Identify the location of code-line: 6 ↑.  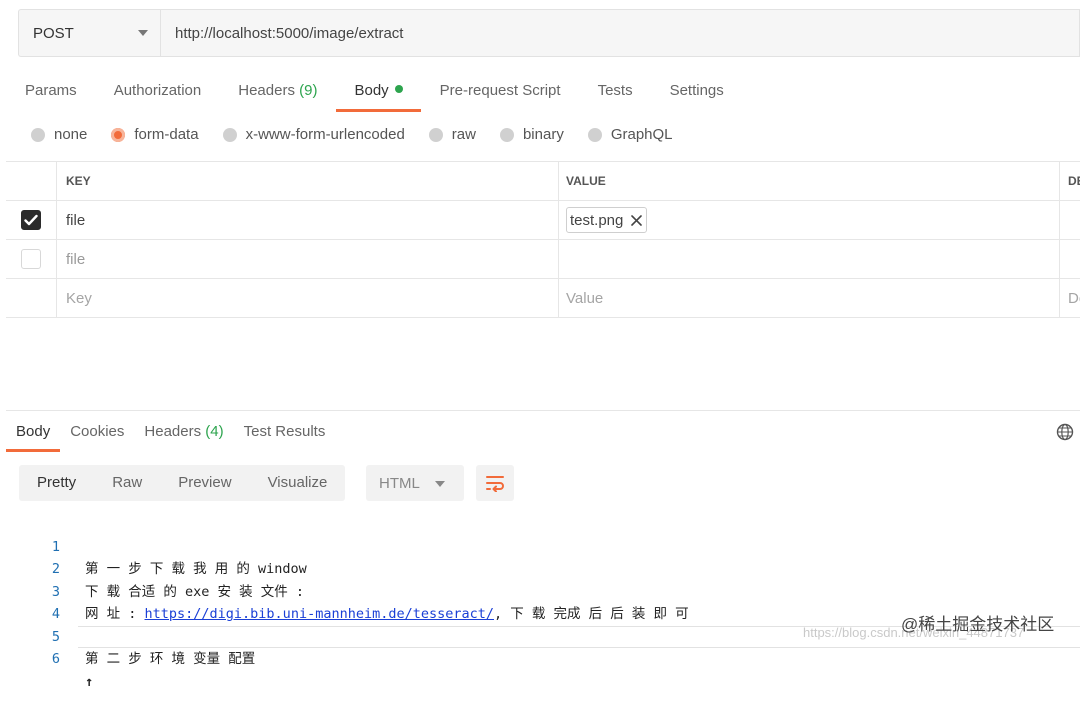
(46, 658).